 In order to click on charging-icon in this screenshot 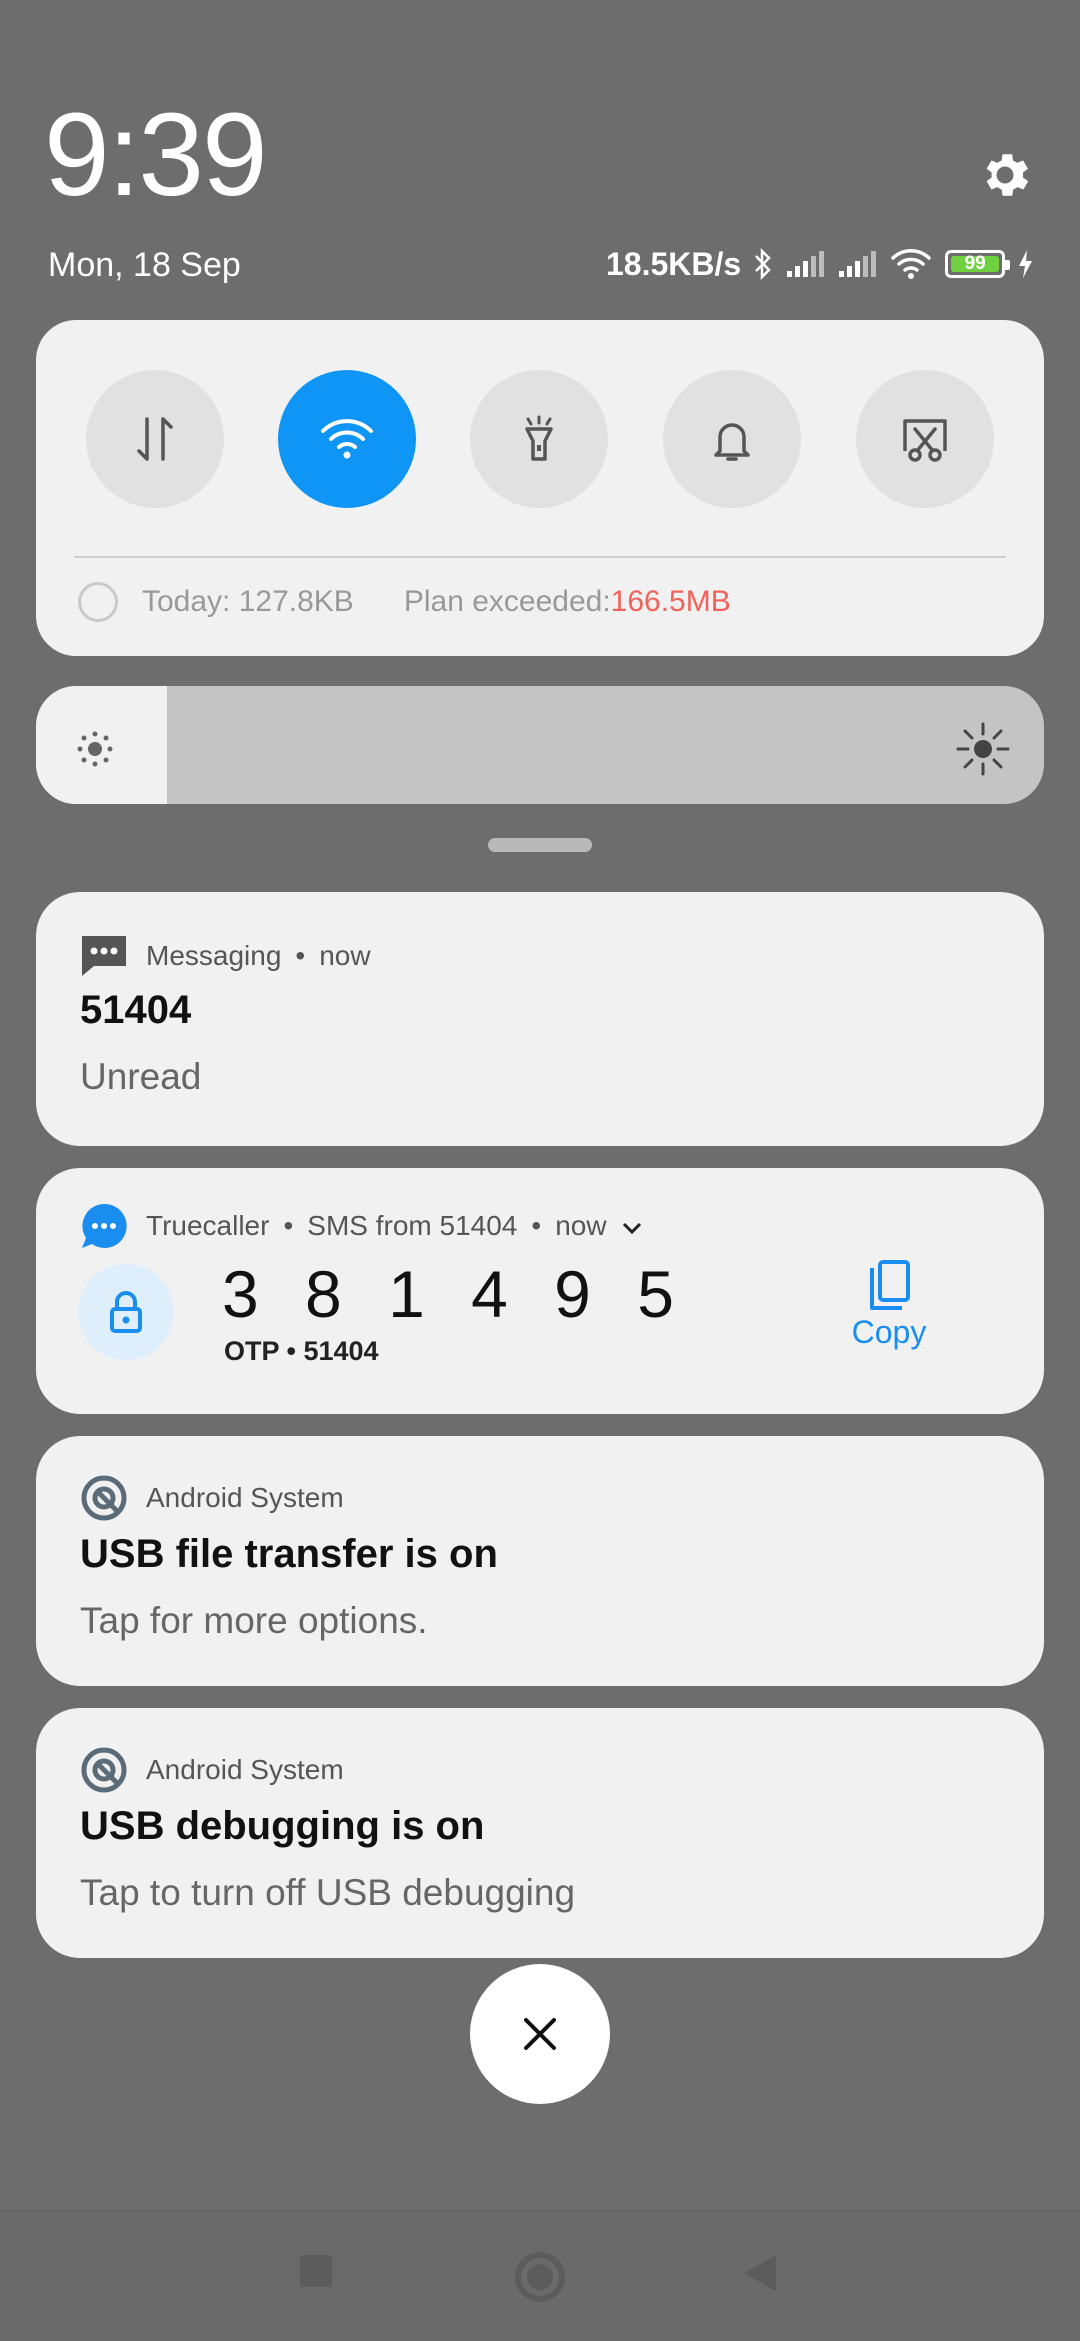, I will do `click(1025, 264)`.